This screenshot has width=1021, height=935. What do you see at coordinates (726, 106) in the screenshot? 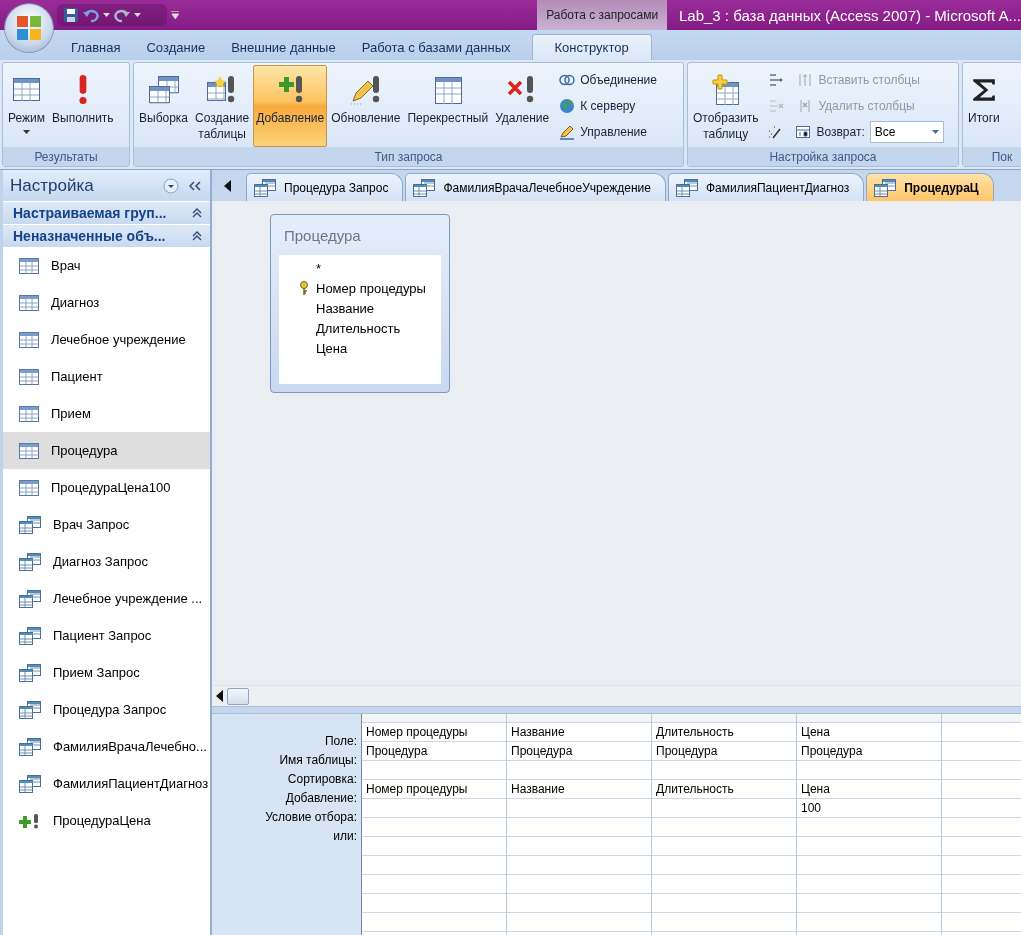
I see `ribbon-button: Отобразить таблицу` at bounding box center [726, 106].